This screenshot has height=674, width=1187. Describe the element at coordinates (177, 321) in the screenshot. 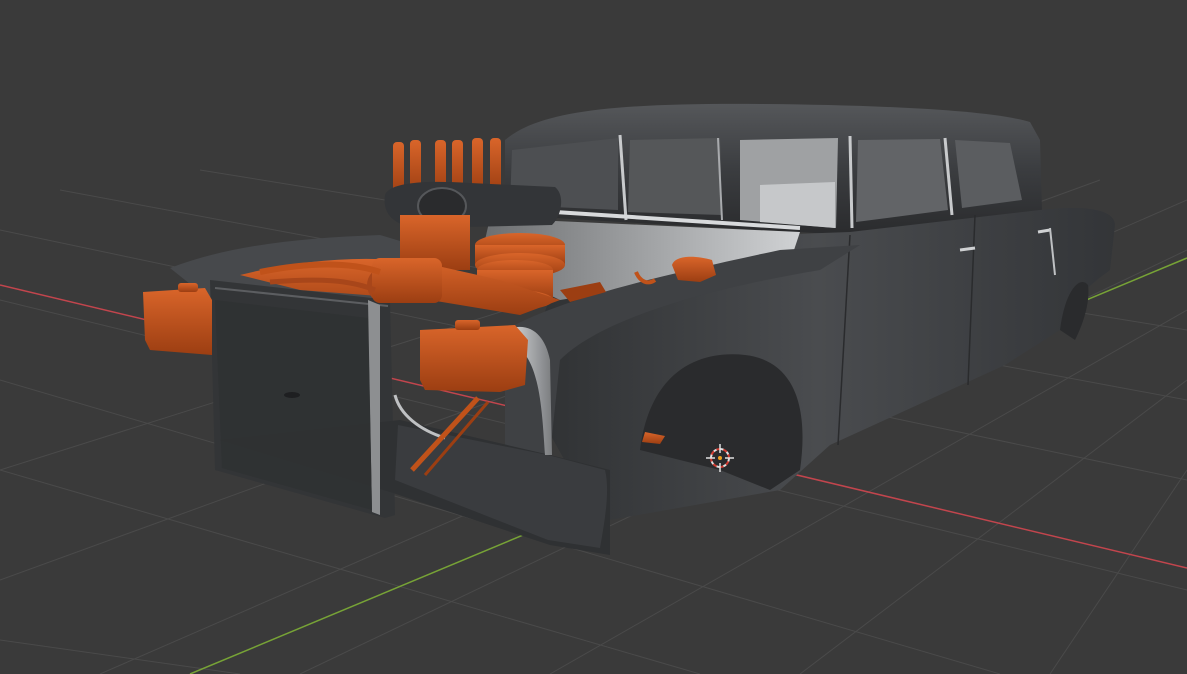

I see `coolant-tank-left` at that location.